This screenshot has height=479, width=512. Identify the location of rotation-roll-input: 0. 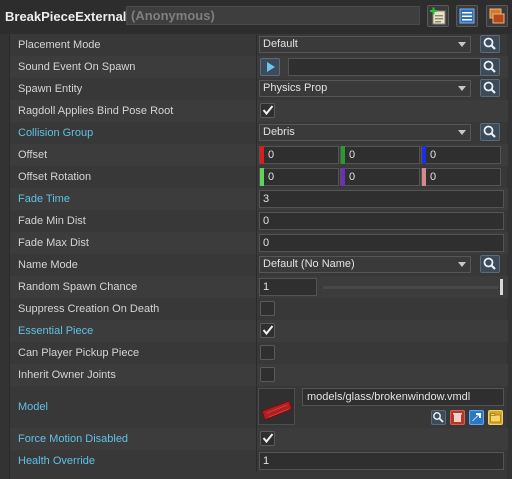
(461, 177).